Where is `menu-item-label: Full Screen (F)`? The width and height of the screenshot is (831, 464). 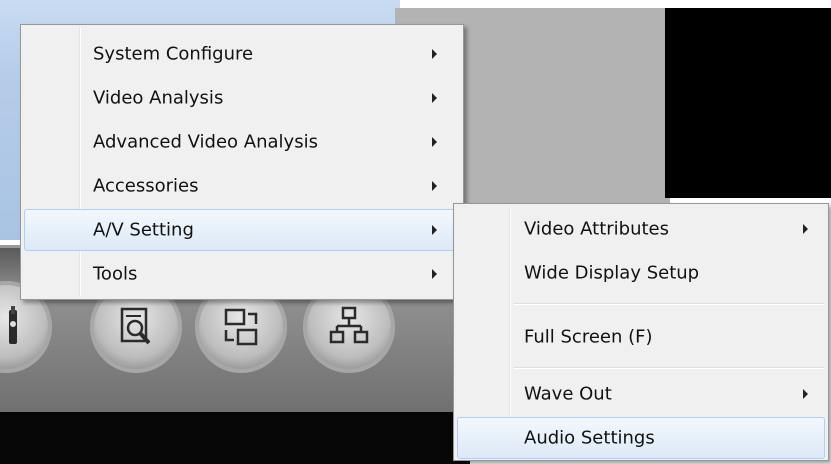 menu-item-label: Full Screen (F) is located at coordinates (588, 337).